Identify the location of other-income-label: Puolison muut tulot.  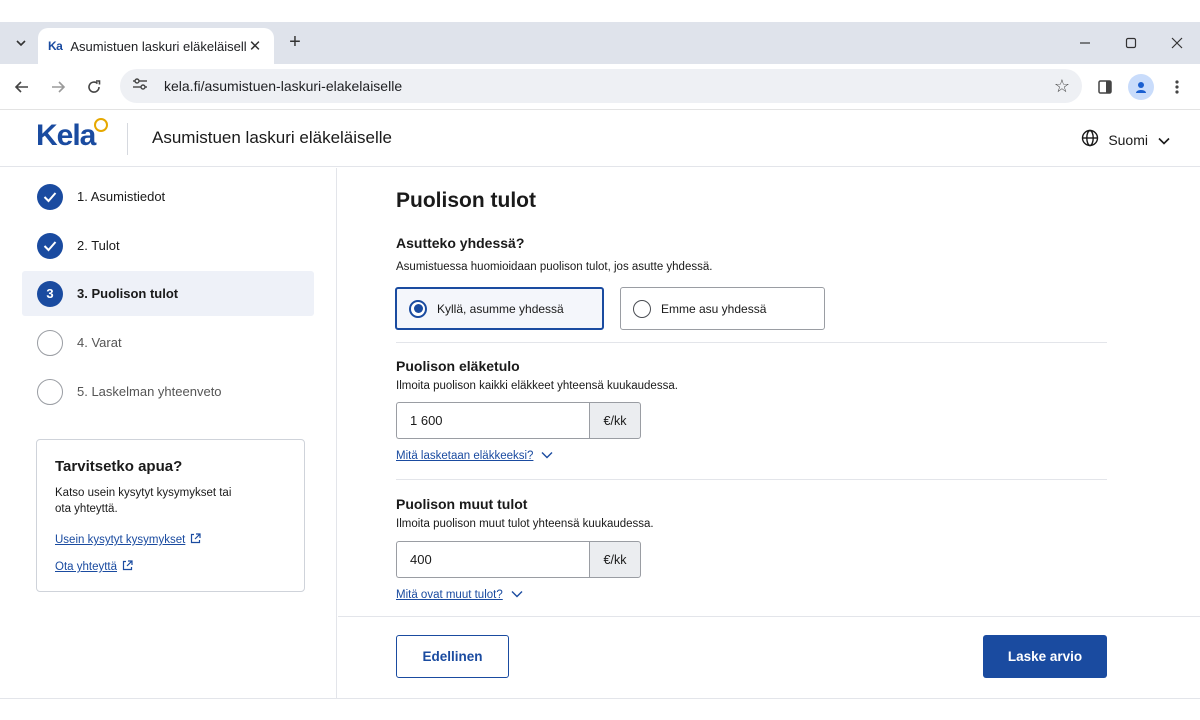
(462, 504).